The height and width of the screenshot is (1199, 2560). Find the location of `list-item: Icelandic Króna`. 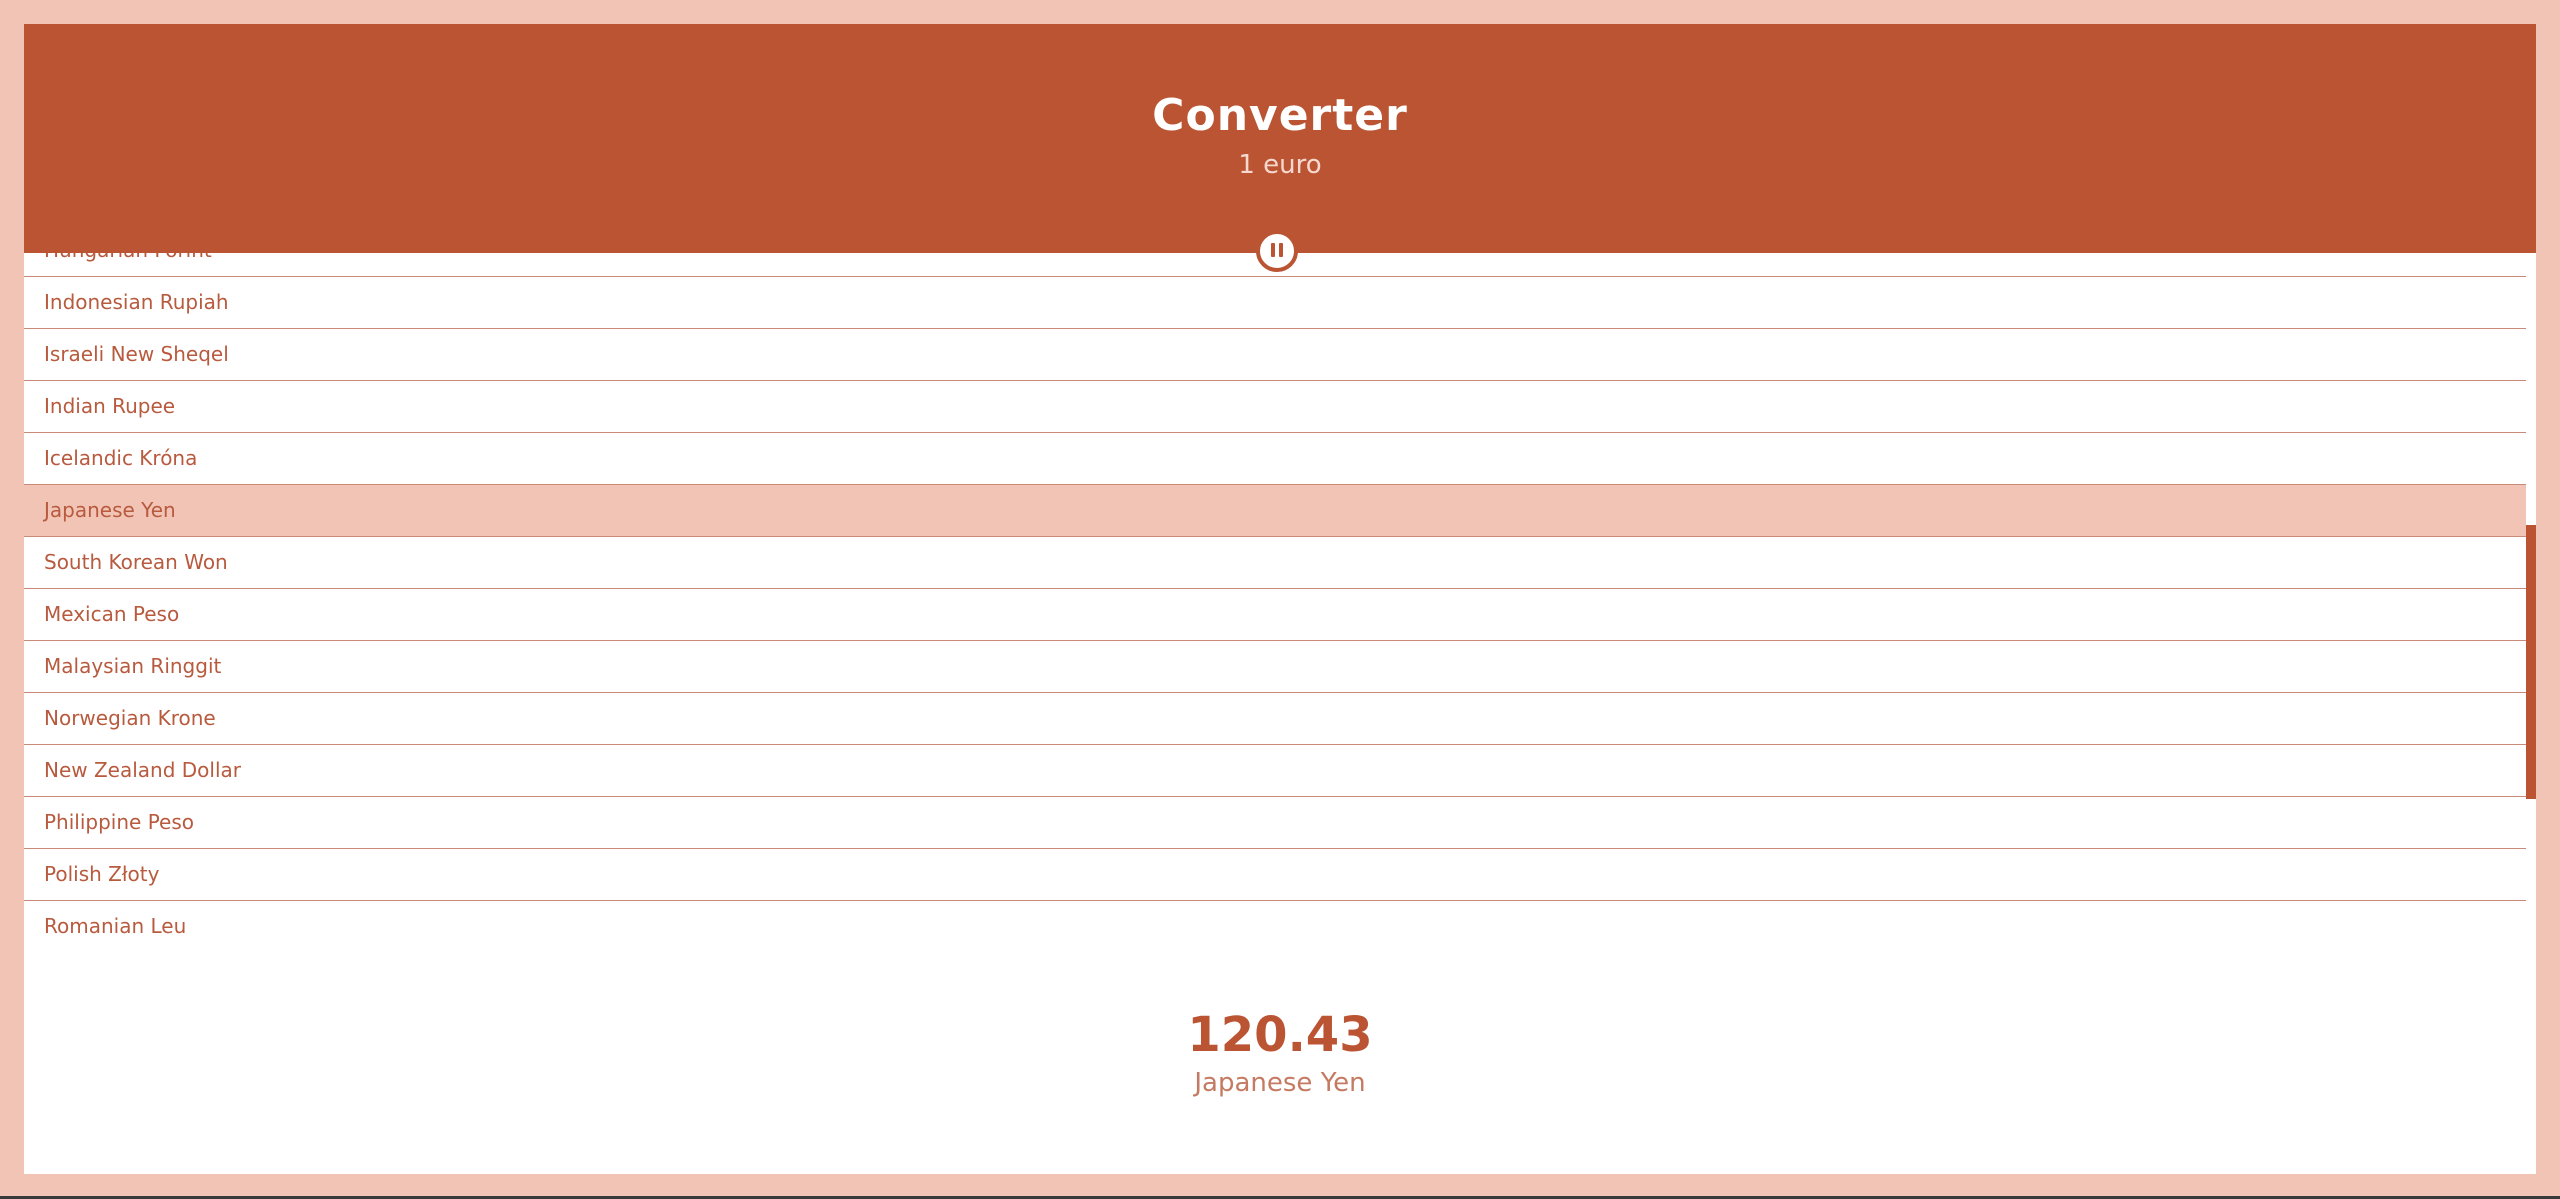

list-item: Icelandic Króna is located at coordinates (1275, 459).